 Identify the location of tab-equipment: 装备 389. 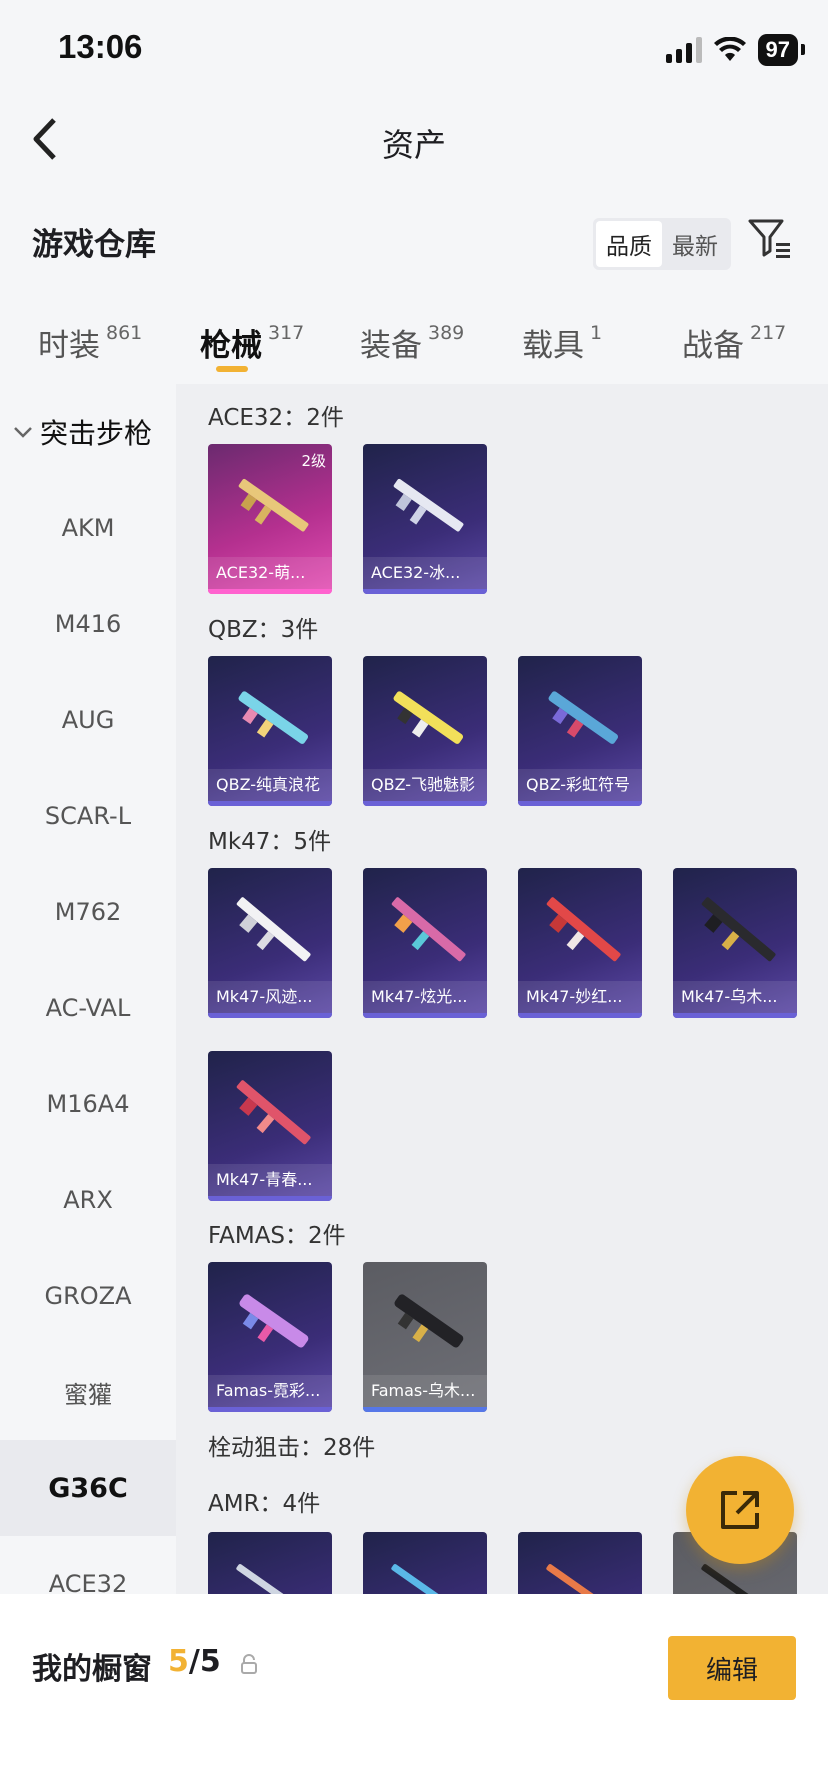
(412, 342).